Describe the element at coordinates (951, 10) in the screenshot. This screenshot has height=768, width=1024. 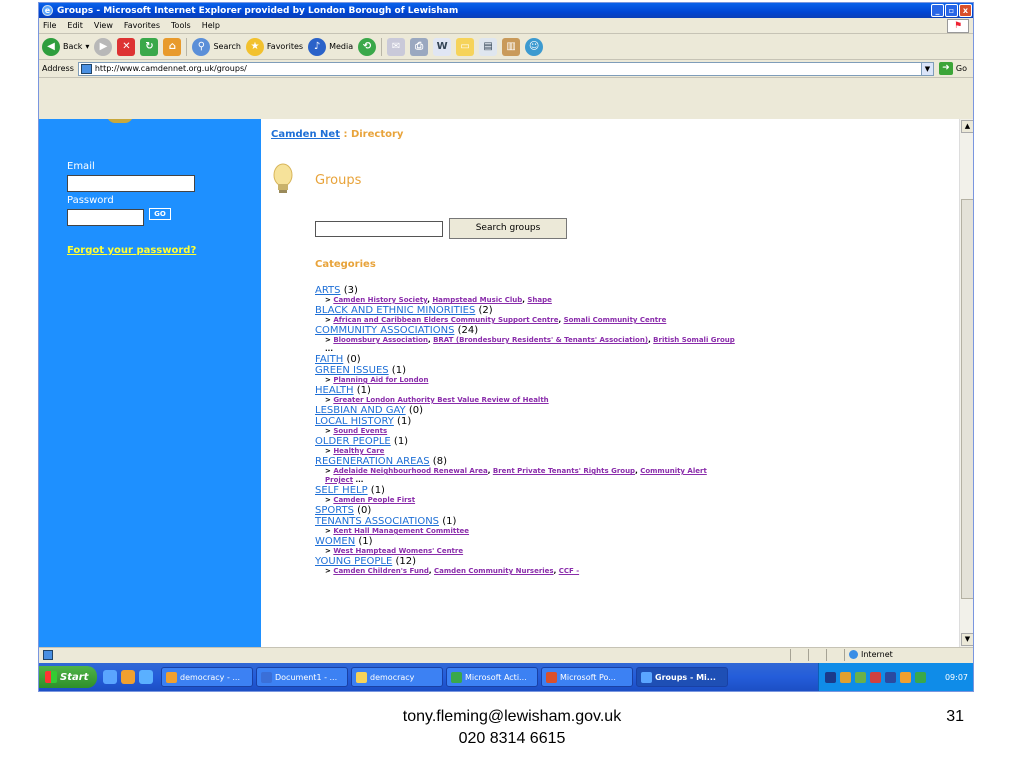
I see `maximize-button: ▫` at that location.